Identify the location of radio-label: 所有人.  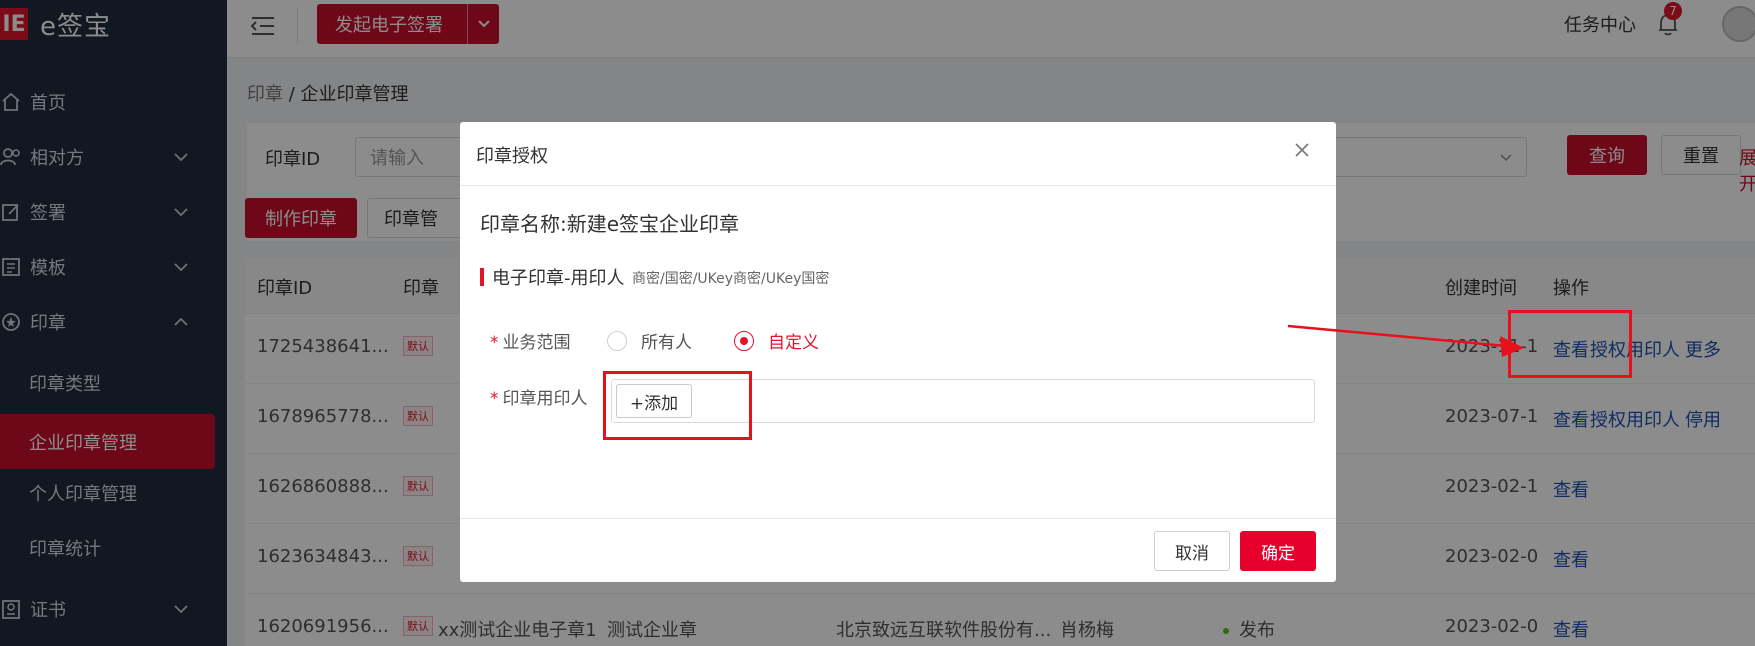
(666, 343).